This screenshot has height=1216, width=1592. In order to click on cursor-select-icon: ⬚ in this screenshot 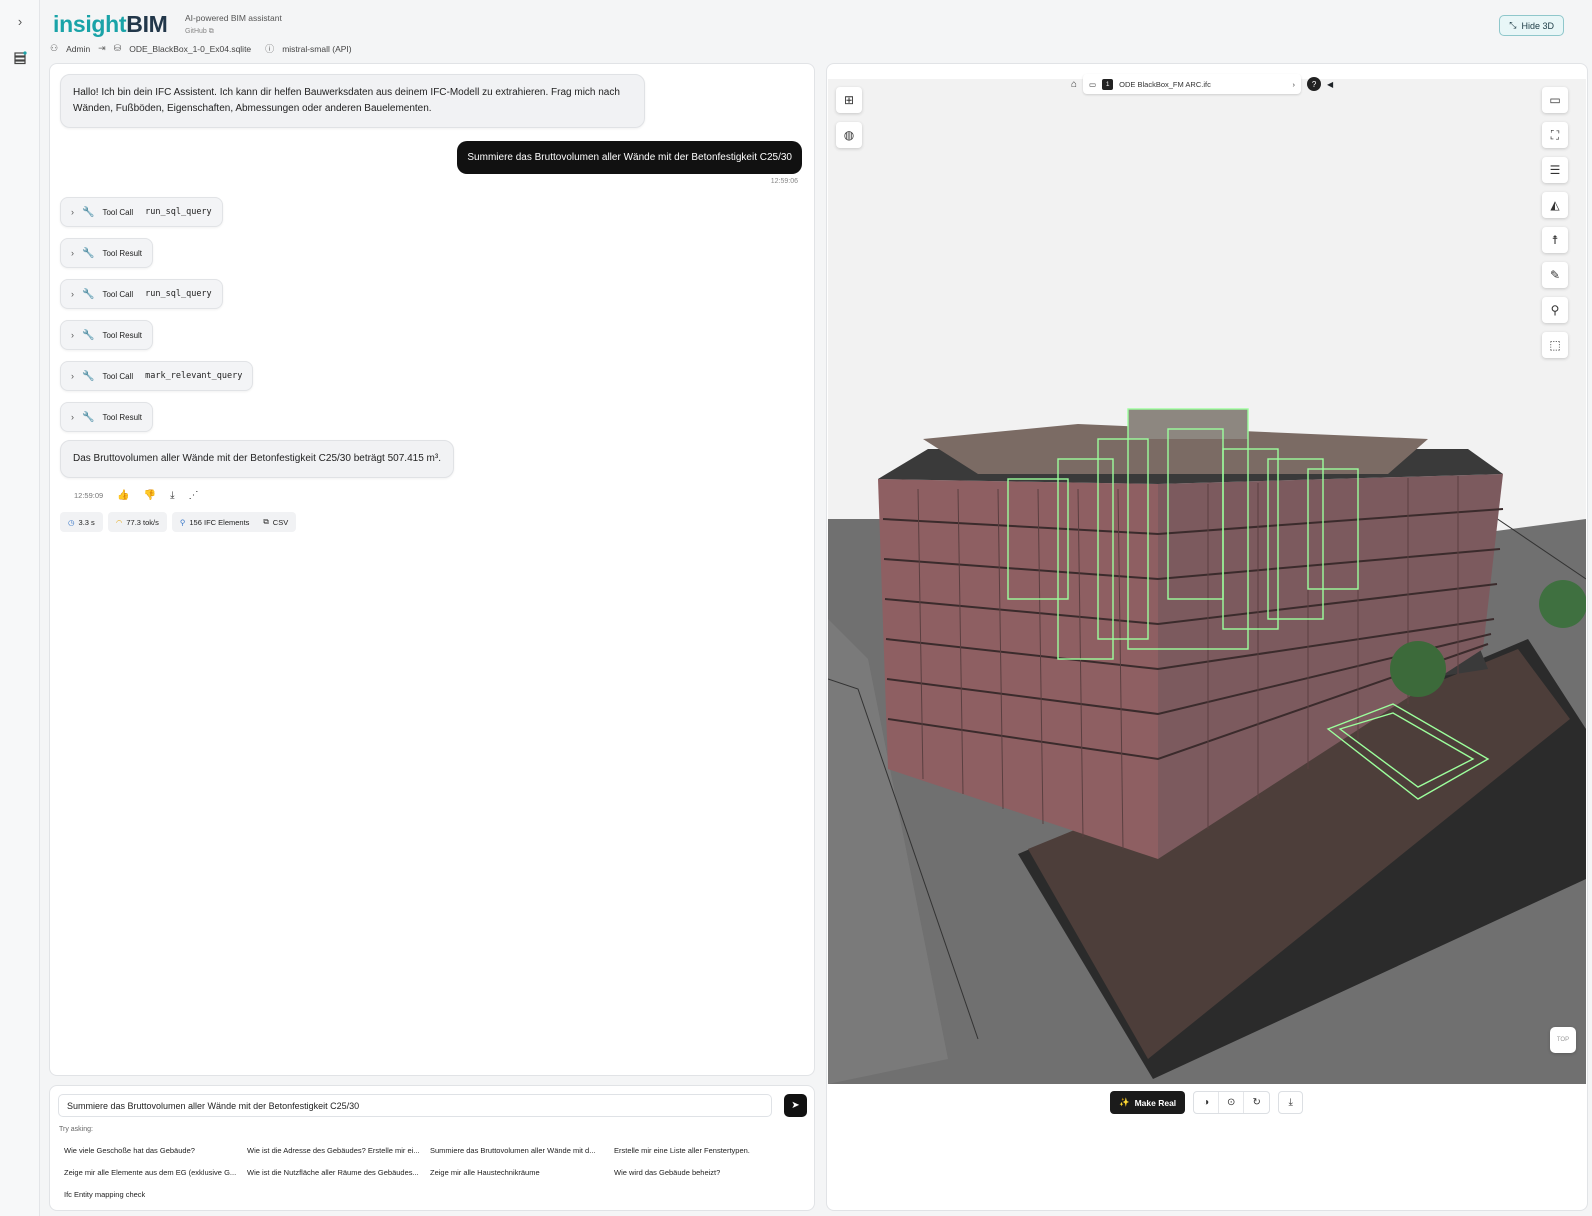, I will do `click(1555, 345)`.